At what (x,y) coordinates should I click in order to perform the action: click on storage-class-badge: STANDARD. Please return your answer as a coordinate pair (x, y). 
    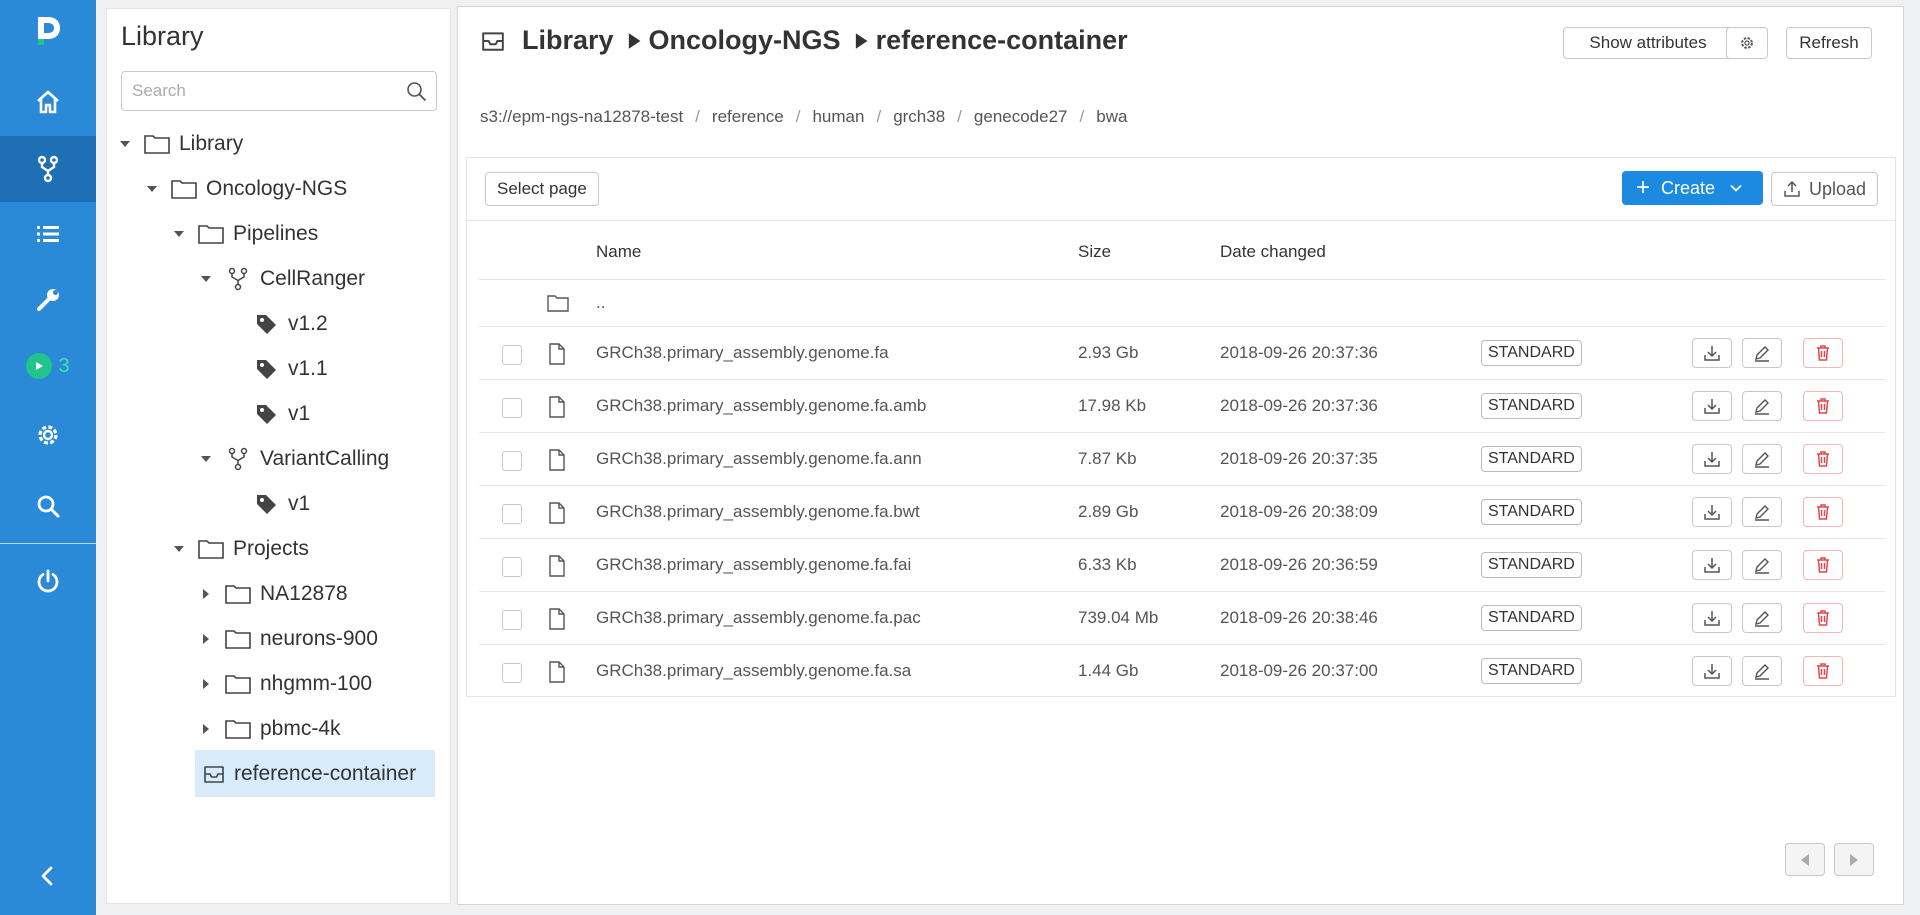
    Looking at the image, I should click on (1531, 565).